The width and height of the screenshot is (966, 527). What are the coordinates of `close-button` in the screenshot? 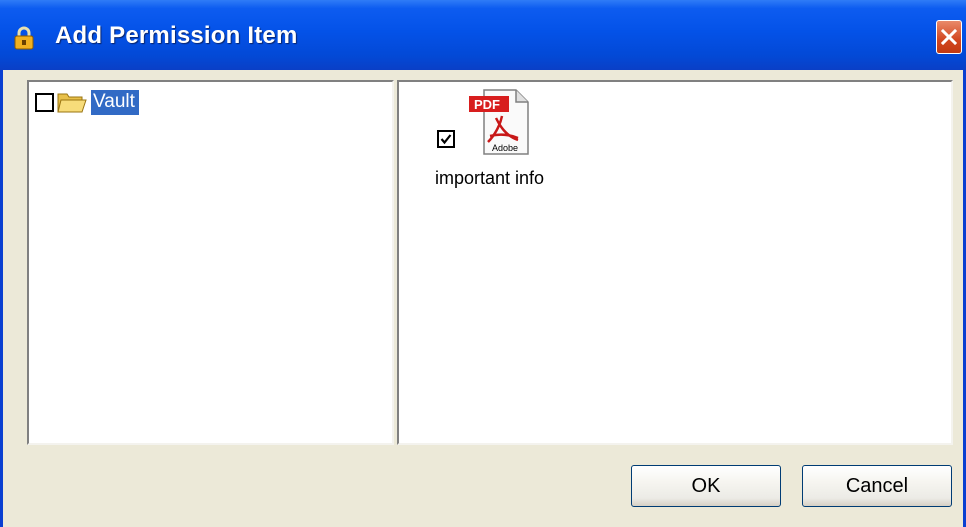 It's located at (949, 37).